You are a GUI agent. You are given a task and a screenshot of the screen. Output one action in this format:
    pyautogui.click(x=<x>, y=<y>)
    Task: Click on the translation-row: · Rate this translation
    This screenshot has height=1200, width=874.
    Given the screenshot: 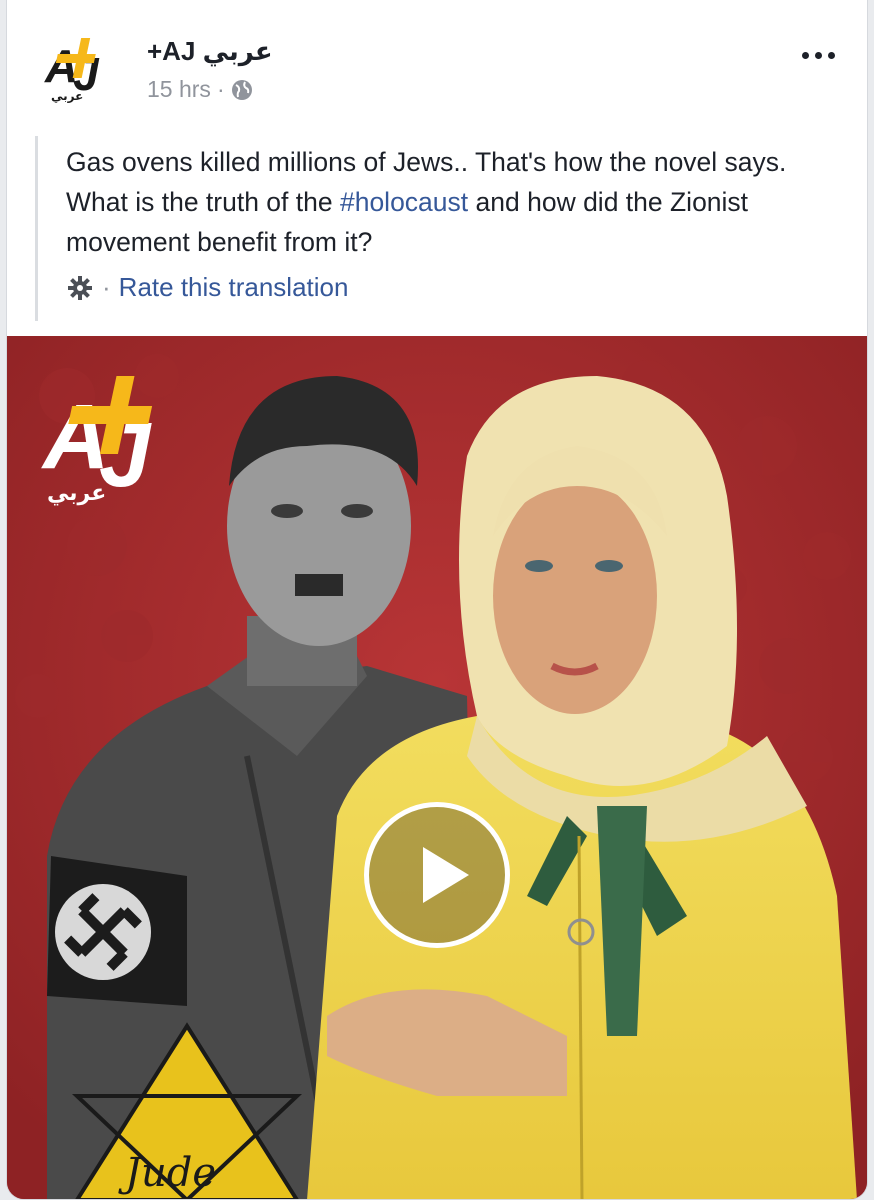 What is the action you would take?
    pyautogui.click(x=450, y=287)
    